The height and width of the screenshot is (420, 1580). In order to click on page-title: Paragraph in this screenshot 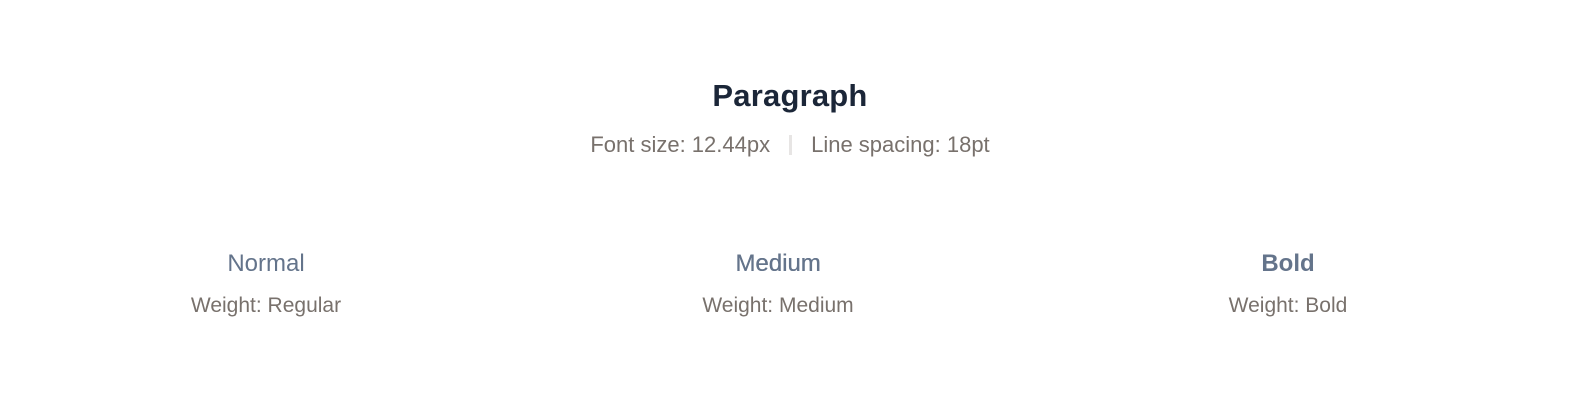, I will do `click(790, 95)`.